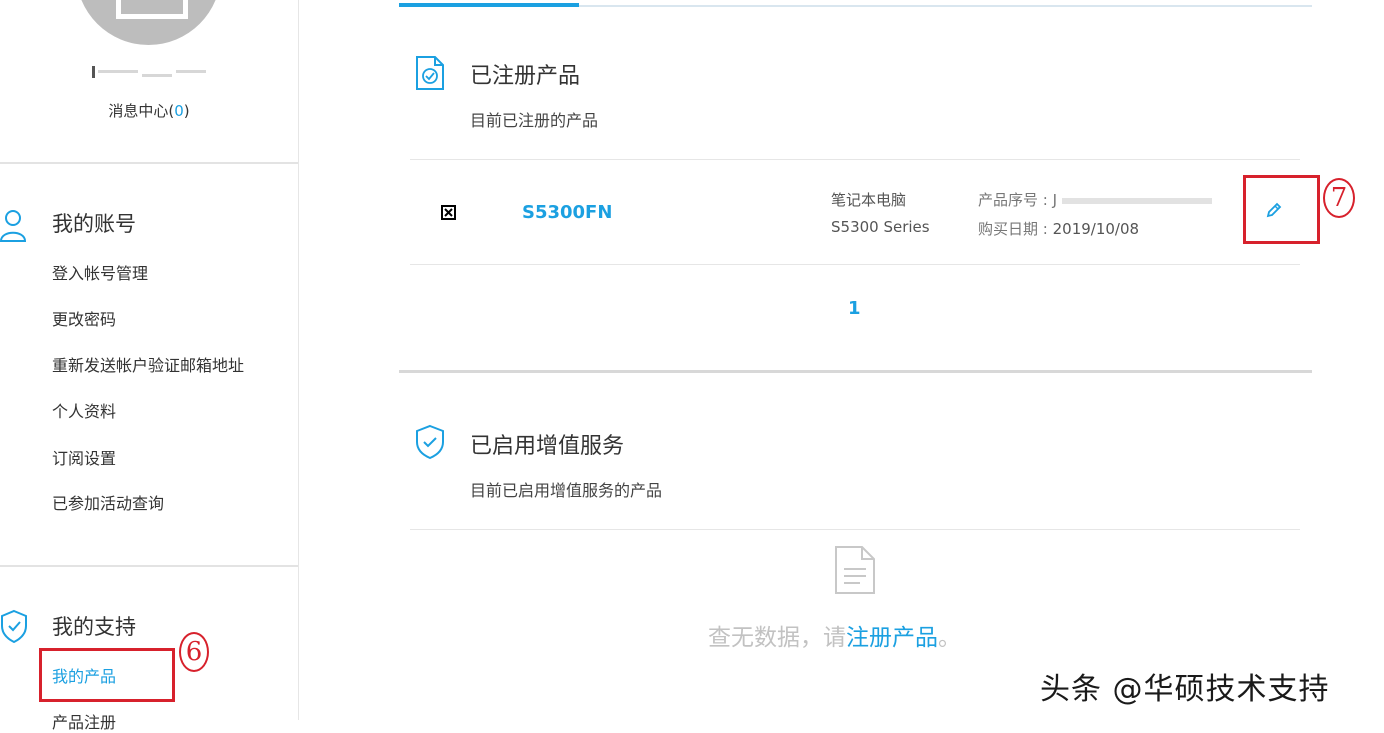 This screenshot has width=1384, height=733. Describe the element at coordinates (854, 308) in the screenshot. I see `pagination-page-1: 1` at that location.